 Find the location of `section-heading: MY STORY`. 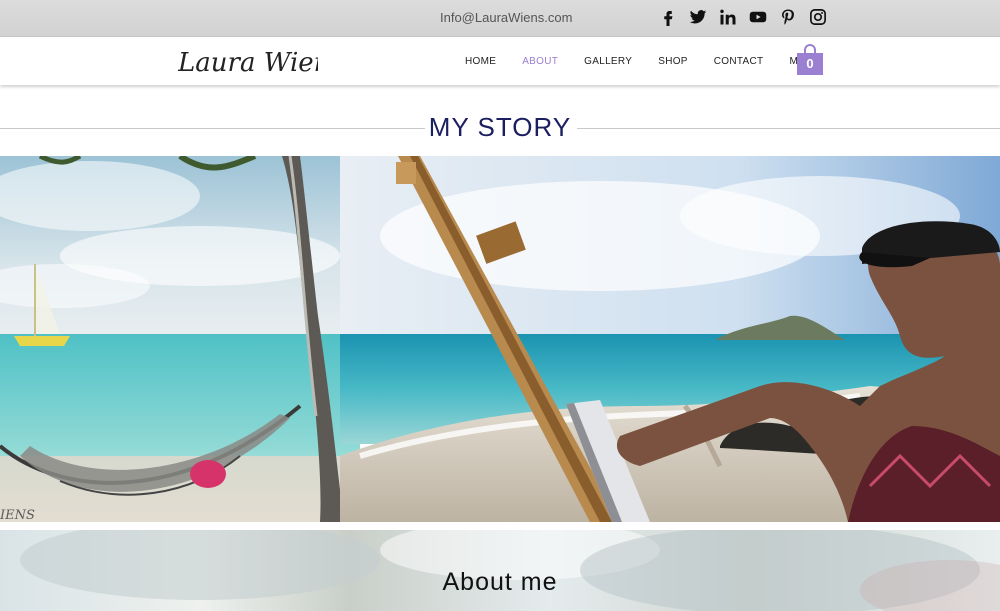

section-heading: MY STORY is located at coordinates (500, 128).